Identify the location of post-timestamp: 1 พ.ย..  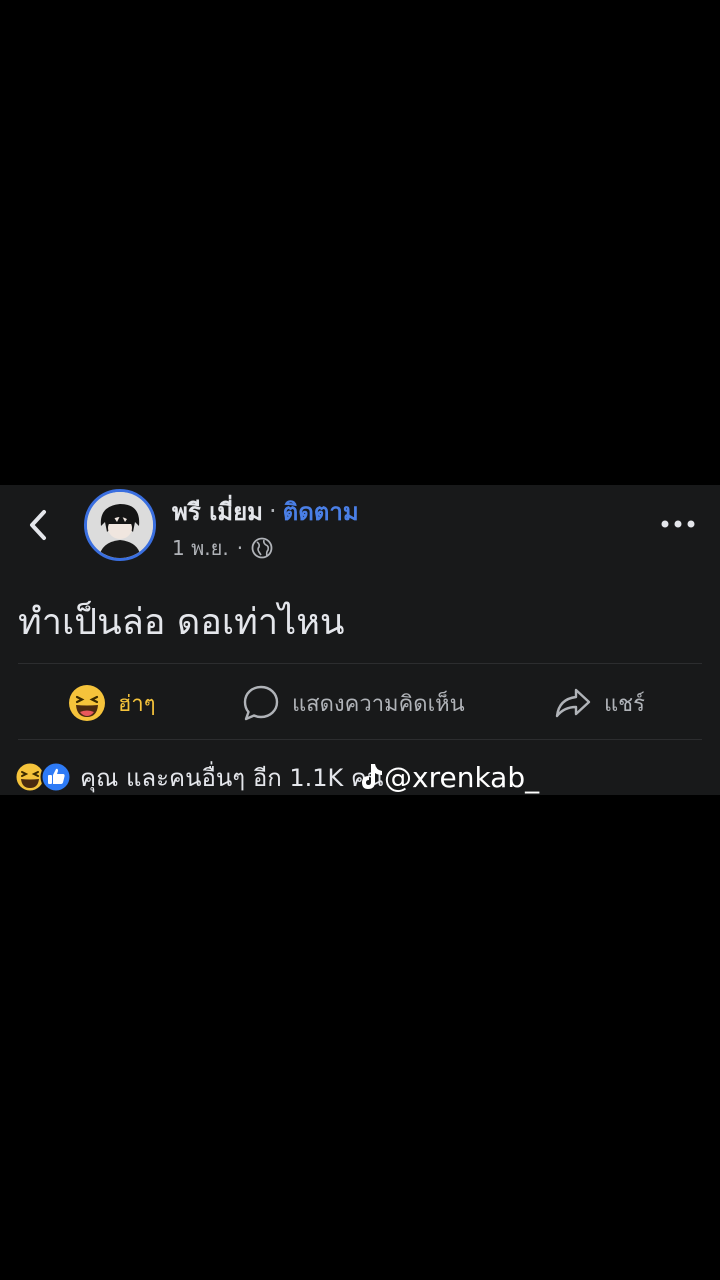
(200, 548).